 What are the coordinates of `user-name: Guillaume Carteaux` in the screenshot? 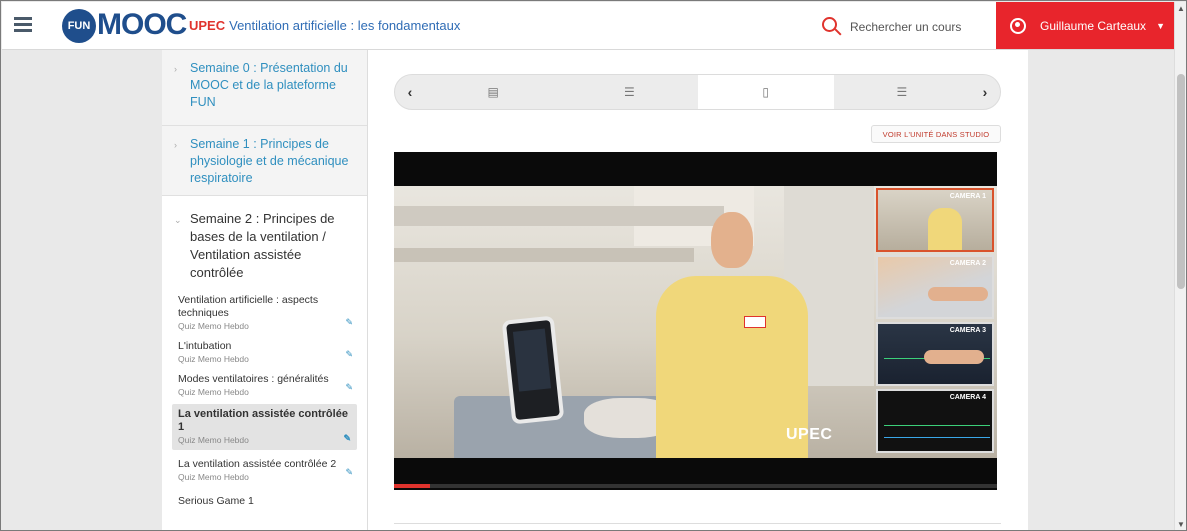 It's located at (1093, 25).